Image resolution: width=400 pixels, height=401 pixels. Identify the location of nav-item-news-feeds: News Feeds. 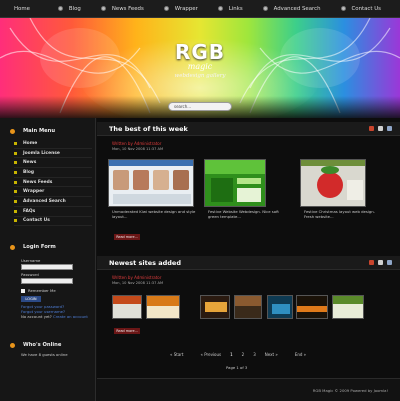
(122, 9).